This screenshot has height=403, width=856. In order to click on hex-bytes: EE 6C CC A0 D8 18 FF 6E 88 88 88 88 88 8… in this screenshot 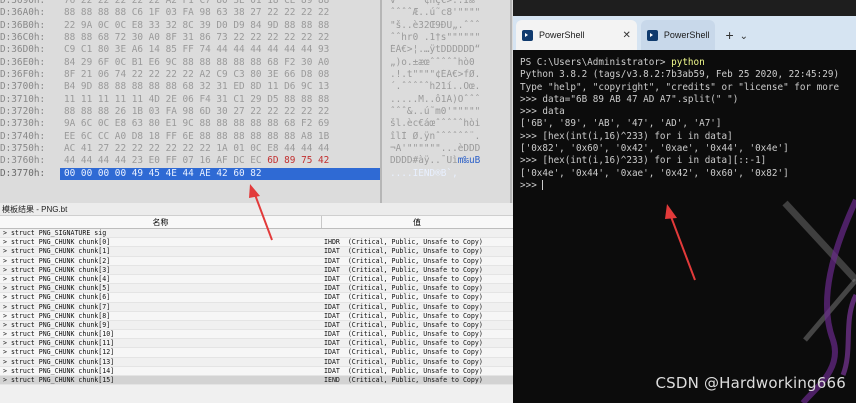, I will do `click(221, 137)`.